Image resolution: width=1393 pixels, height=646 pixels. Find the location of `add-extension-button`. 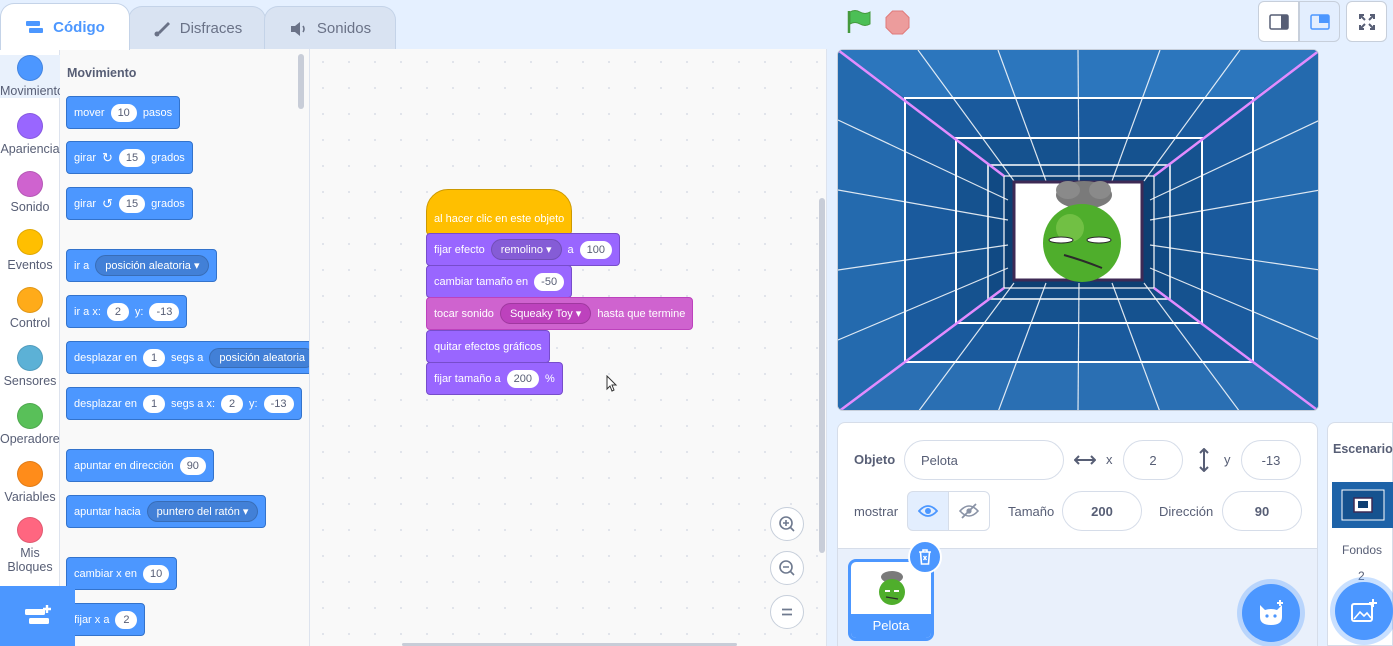

add-extension-button is located at coordinates (37, 616).